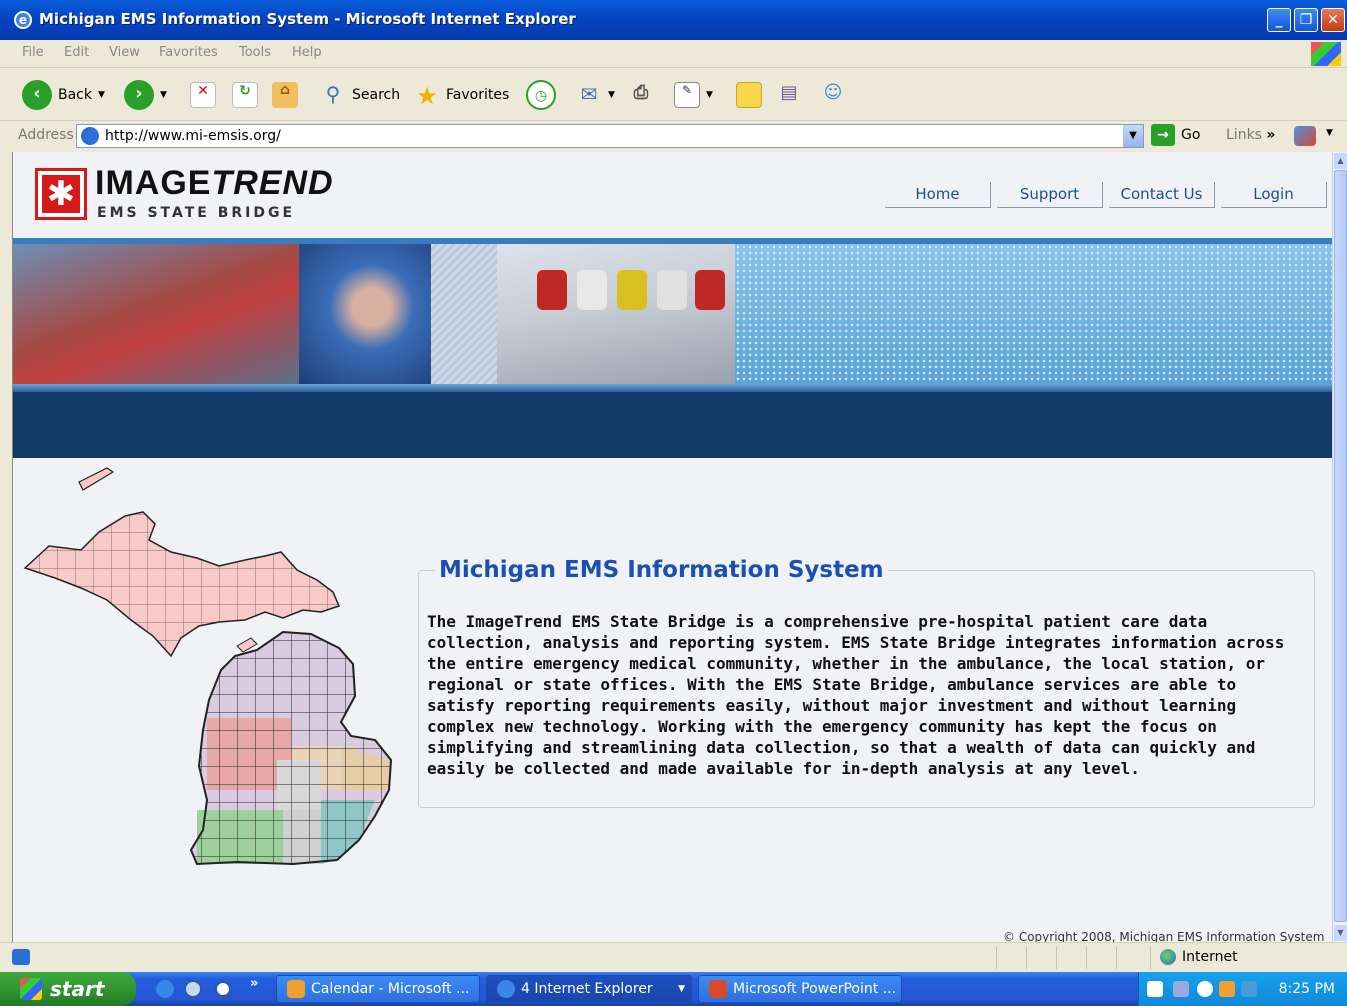  I want to click on edit-dropdown-icon: ▼, so click(709, 95).